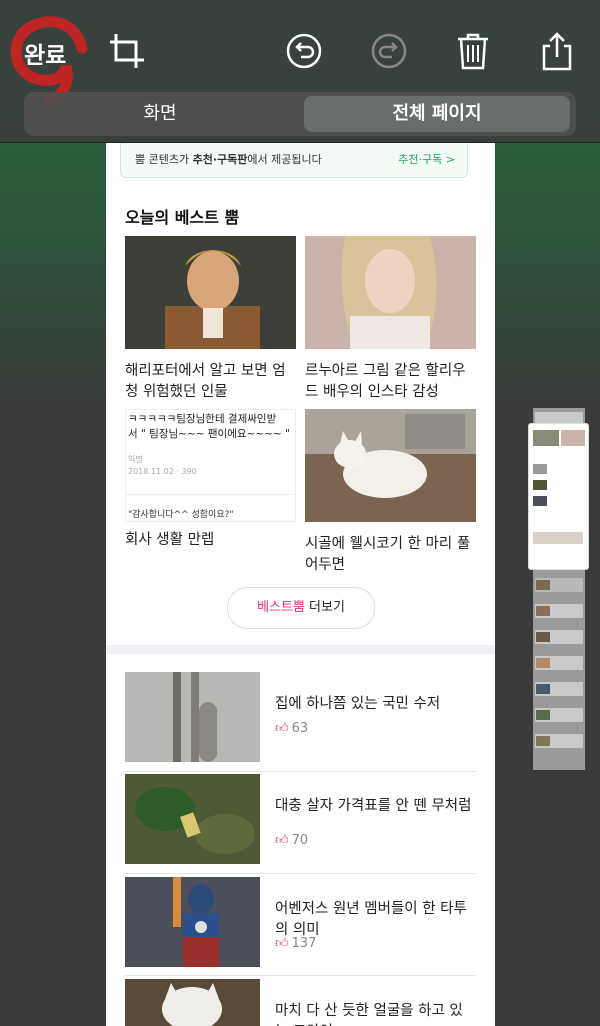 Image resolution: width=600 pixels, height=1026 pixels. I want to click on banner-text: 뿜 콘텐츠가 추천·구독판에서 제공됩니다, so click(228, 159).